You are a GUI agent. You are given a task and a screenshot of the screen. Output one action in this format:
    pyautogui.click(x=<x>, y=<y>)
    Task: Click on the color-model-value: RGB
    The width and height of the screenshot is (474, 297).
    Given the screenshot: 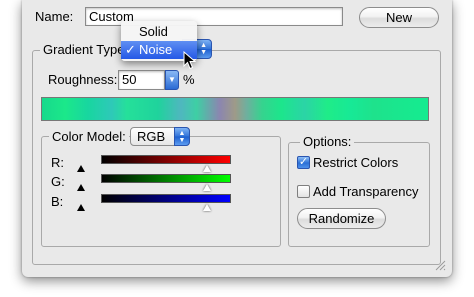 What is the action you would take?
    pyautogui.click(x=151, y=136)
    